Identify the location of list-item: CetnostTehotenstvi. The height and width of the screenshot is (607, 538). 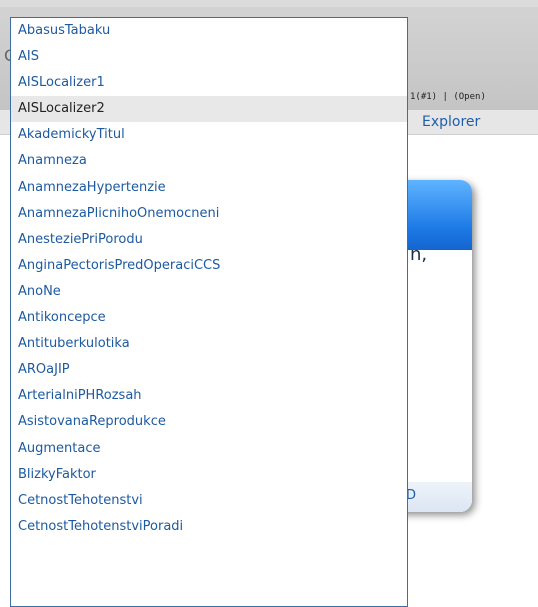
(209, 501).